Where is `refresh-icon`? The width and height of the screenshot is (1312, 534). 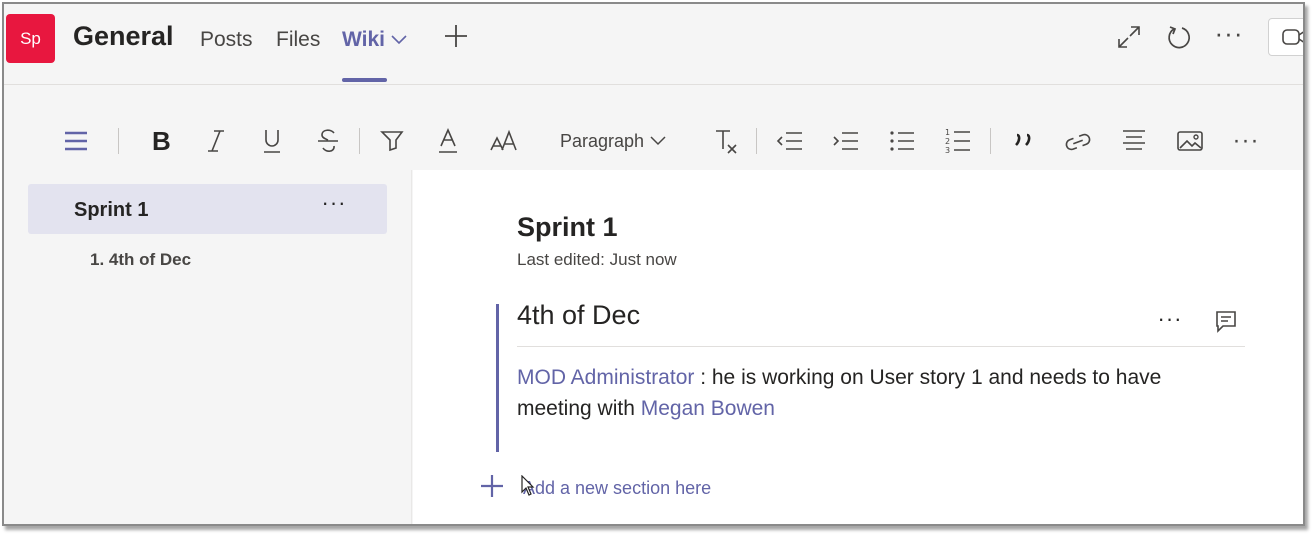 refresh-icon is located at coordinates (1179, 37).